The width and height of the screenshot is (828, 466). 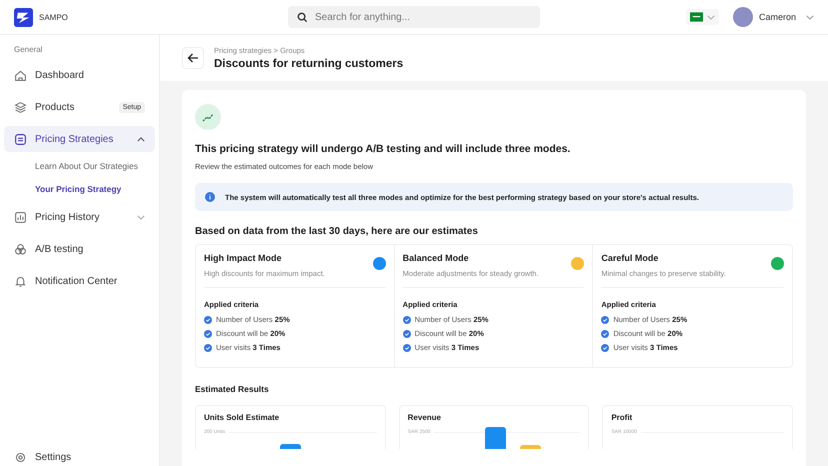 I want to click on chevron-up-icon, so click(x=141, y=139).